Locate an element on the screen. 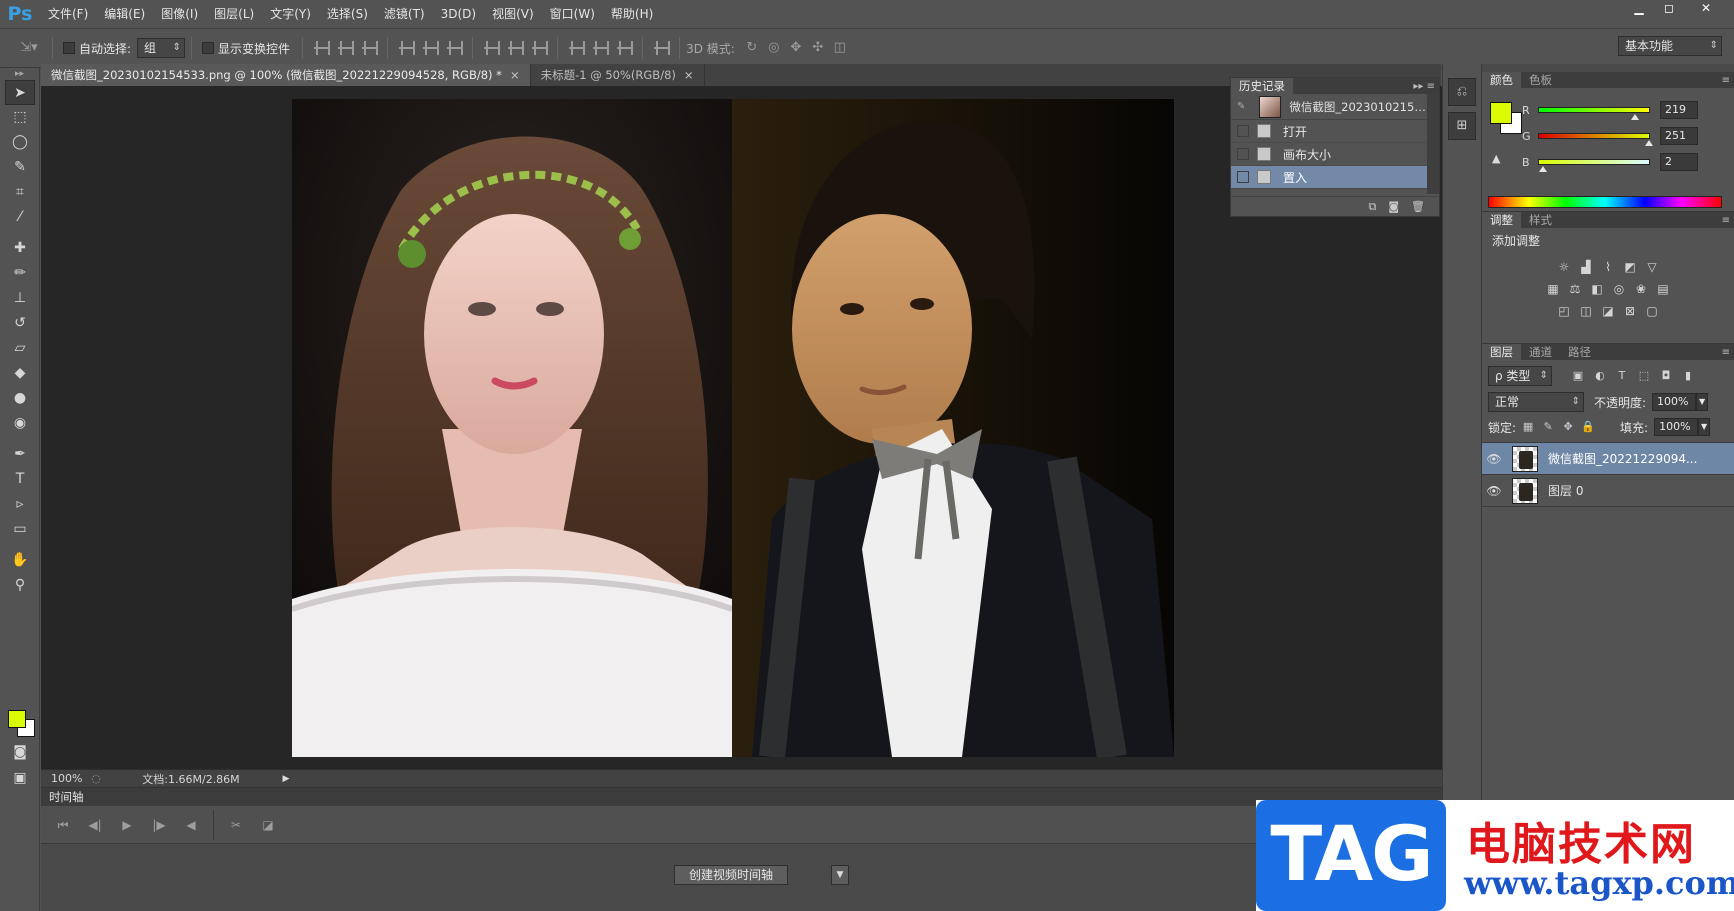  foreground-color-swatch is located at coordinates (17, 719).